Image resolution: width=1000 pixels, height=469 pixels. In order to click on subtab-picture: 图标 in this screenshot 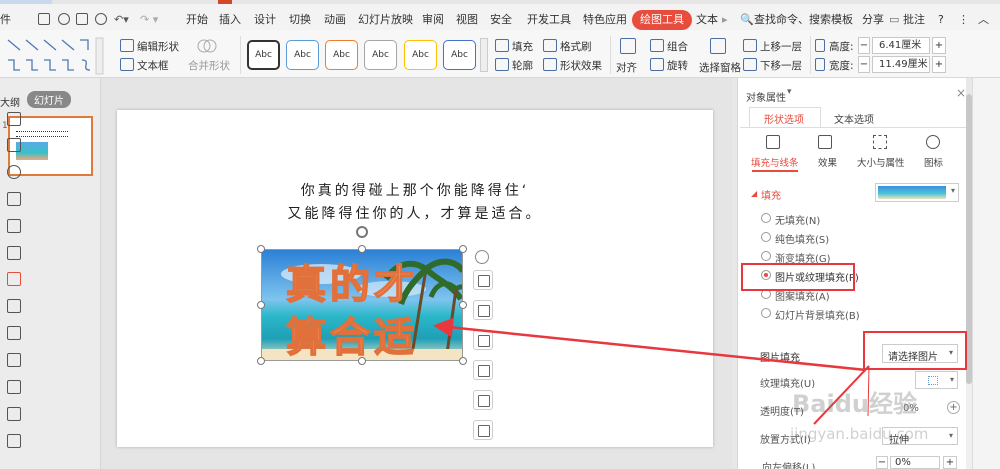, I will do `click(933, 162)`.